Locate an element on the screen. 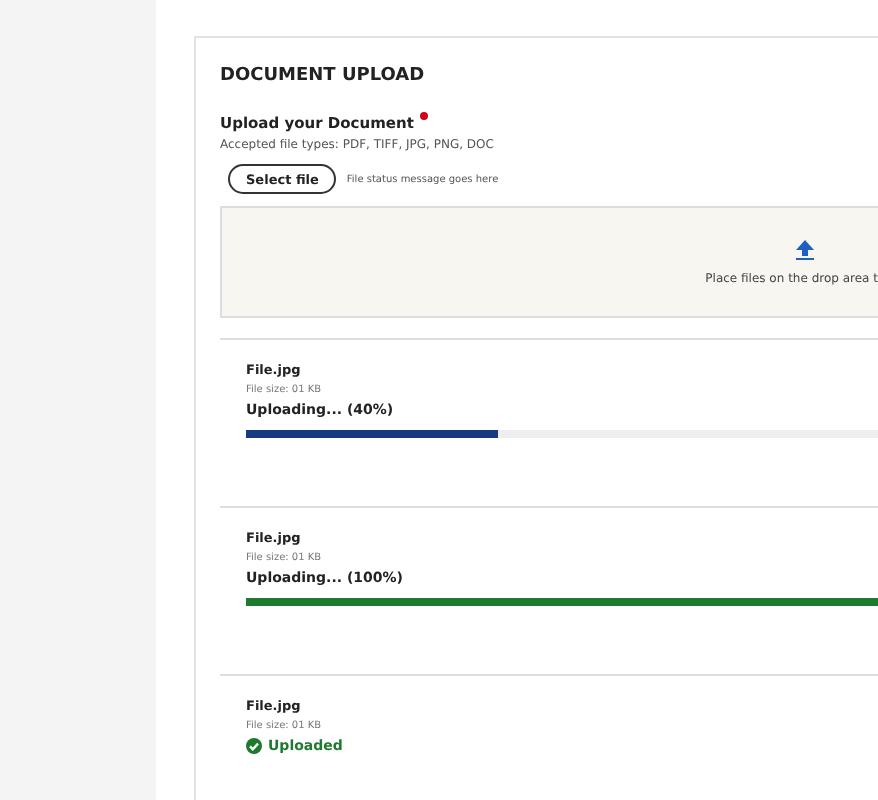 This screenshot has height=800, width=878. section-title: DOCUMENT UPLOAD is located at coordinates (323, 78).